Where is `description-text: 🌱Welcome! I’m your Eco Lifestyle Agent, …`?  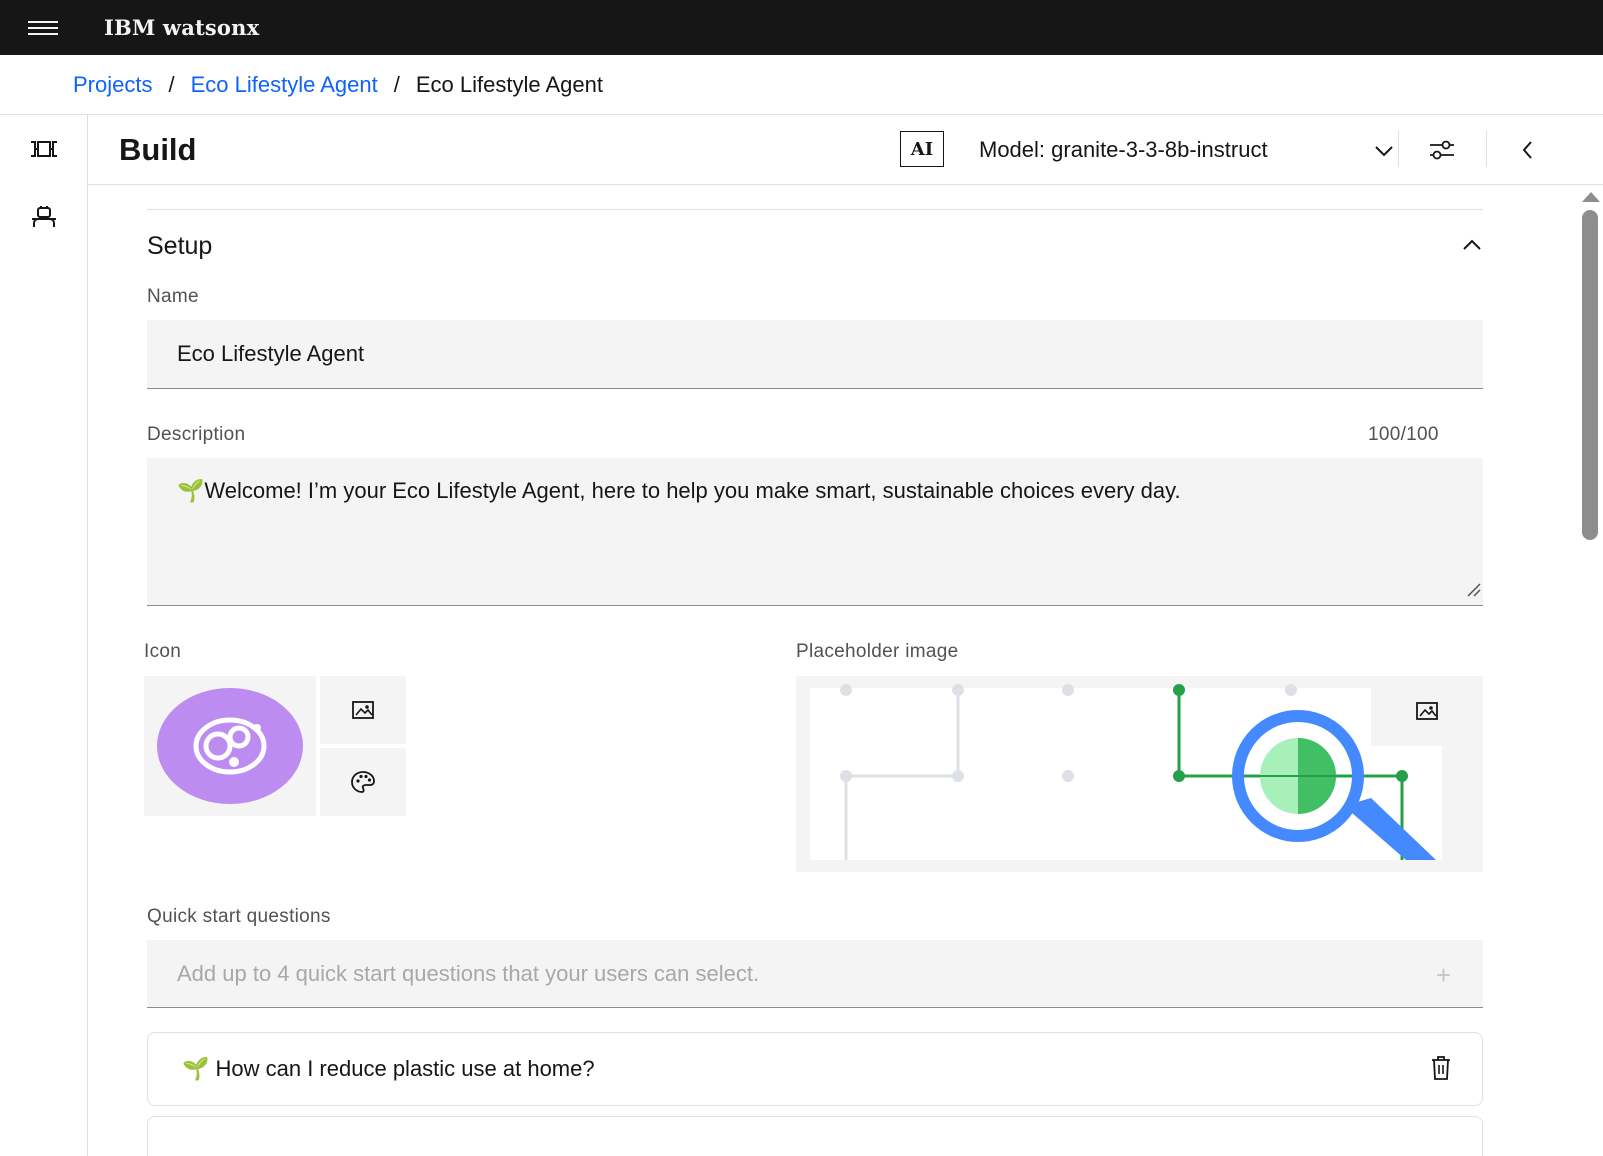
description-text: 🌱Welcome! I’m your Eco Lifestyle Agent, … is located at coordinates (679, 490).